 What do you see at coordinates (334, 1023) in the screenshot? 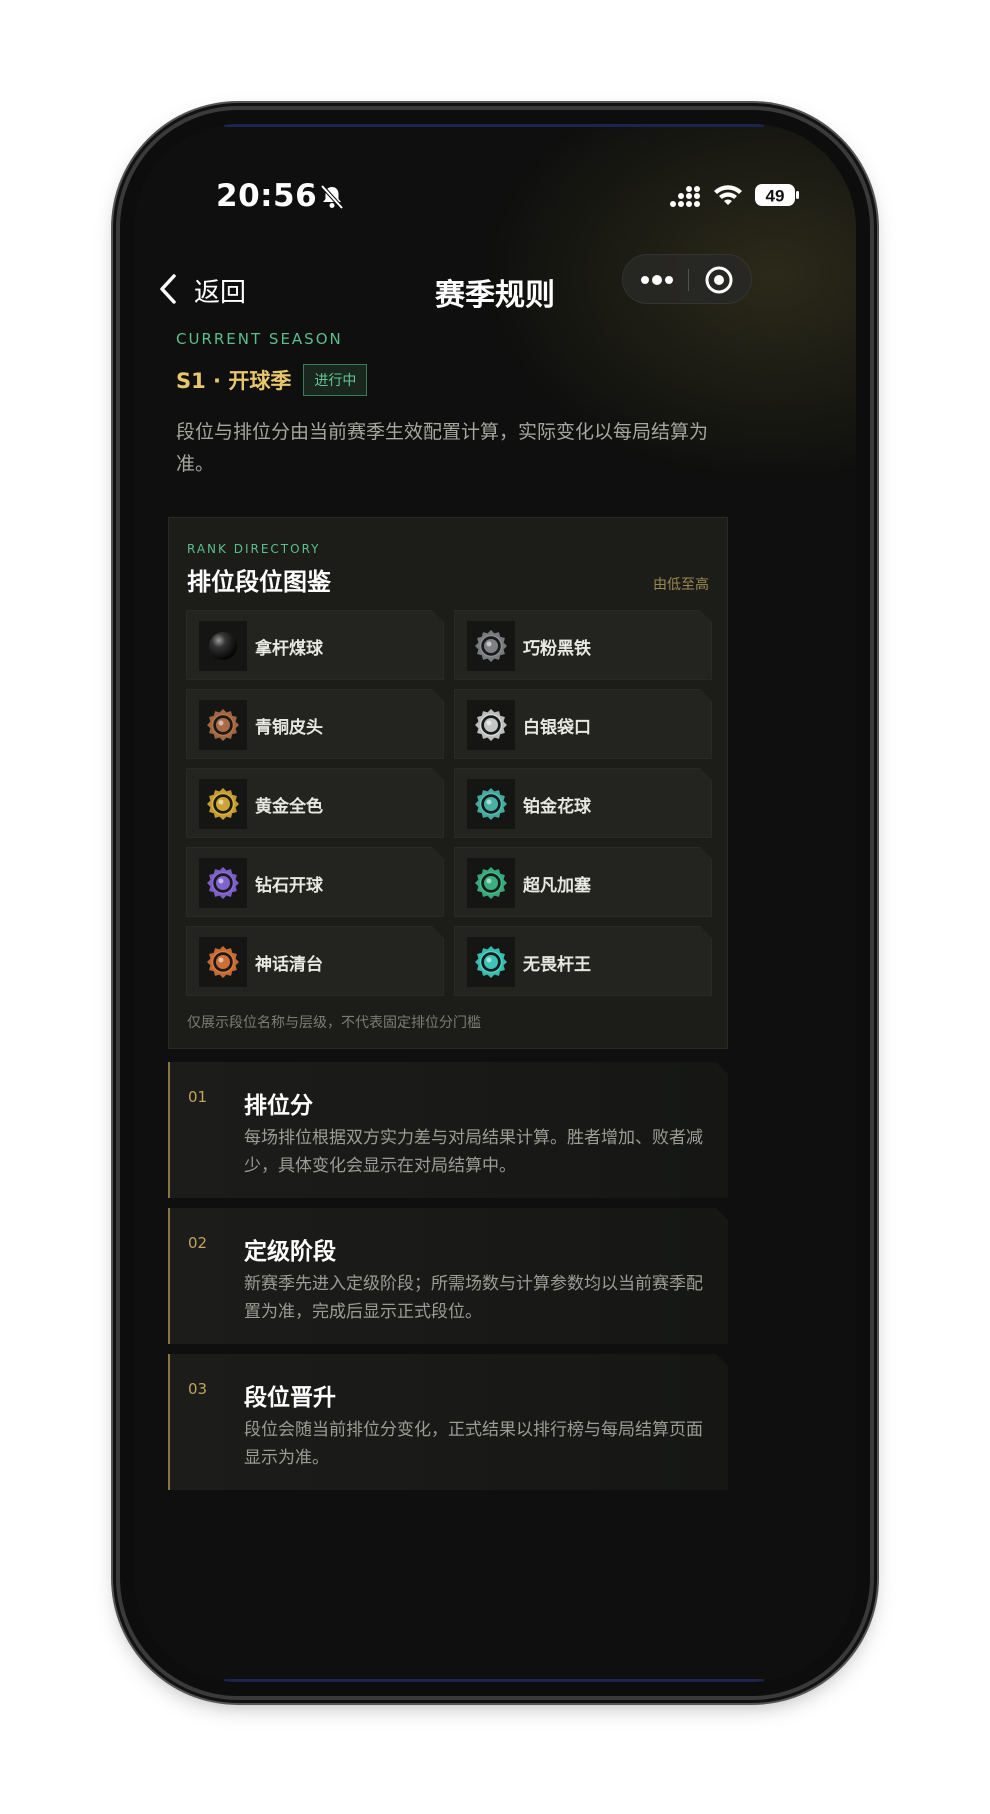
I see `rank-directory-note: 仅展示段位名称与层级，不代表固定排位分门槛` at bounding box center [334, 1023].